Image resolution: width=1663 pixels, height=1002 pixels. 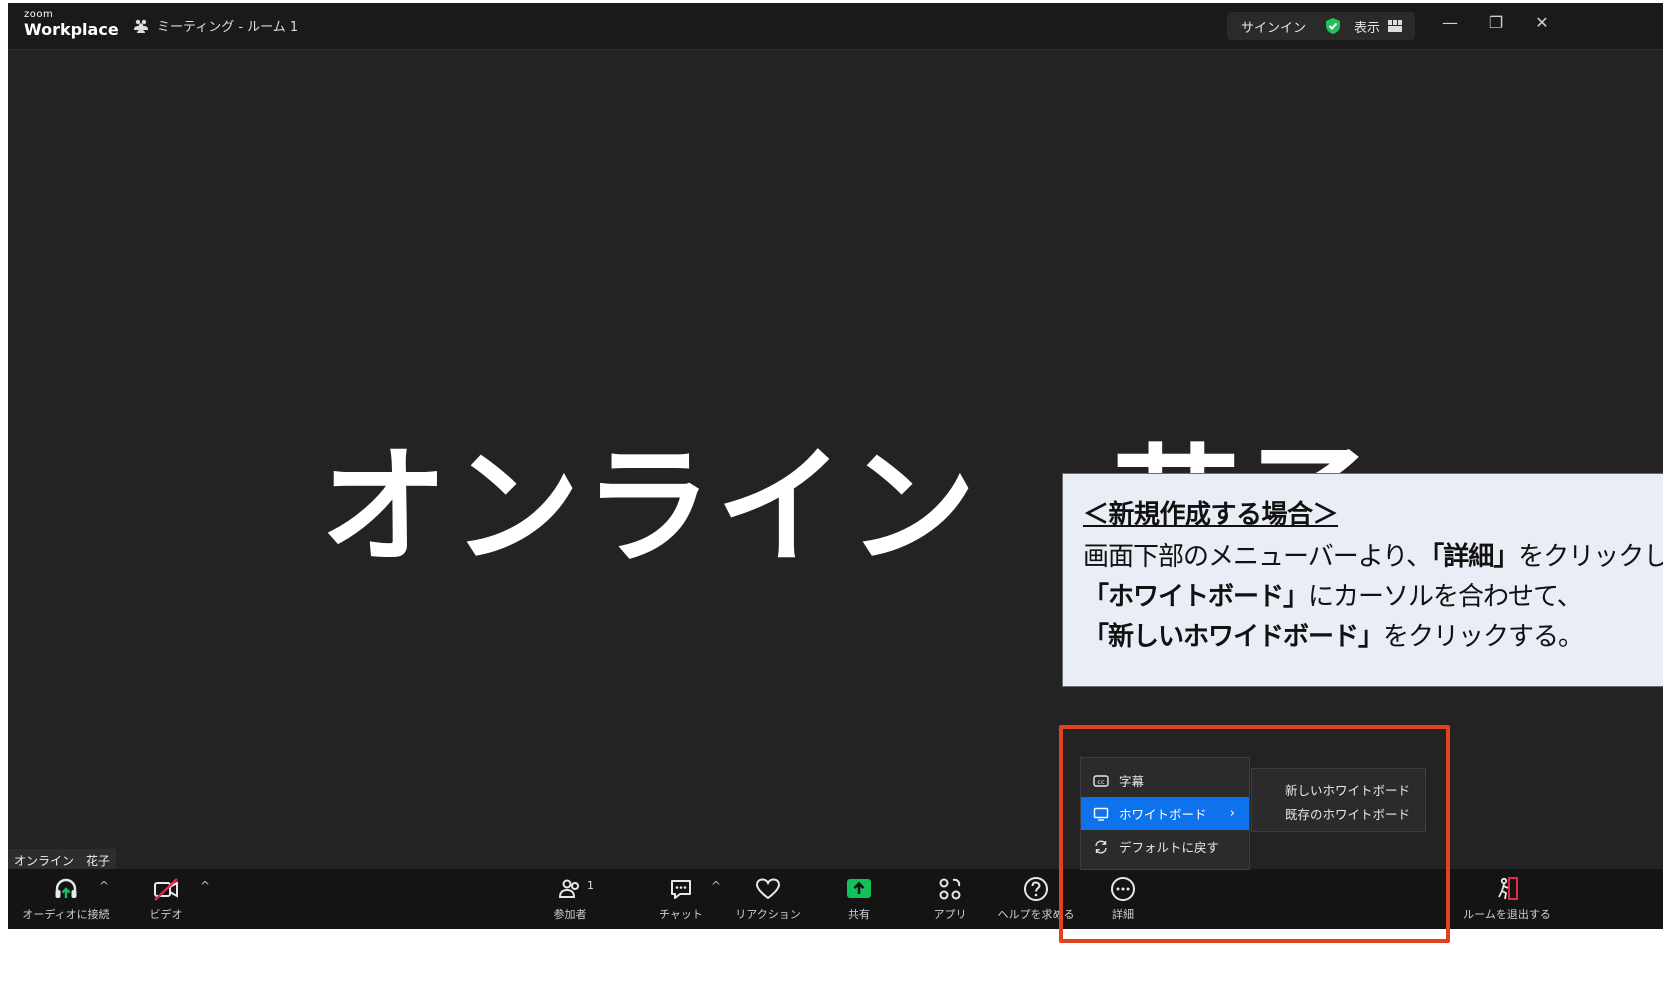 What do you see at coordinates (768, 889) in the screenshot?
I see `heart-icon` at bounding box center [768, 889].